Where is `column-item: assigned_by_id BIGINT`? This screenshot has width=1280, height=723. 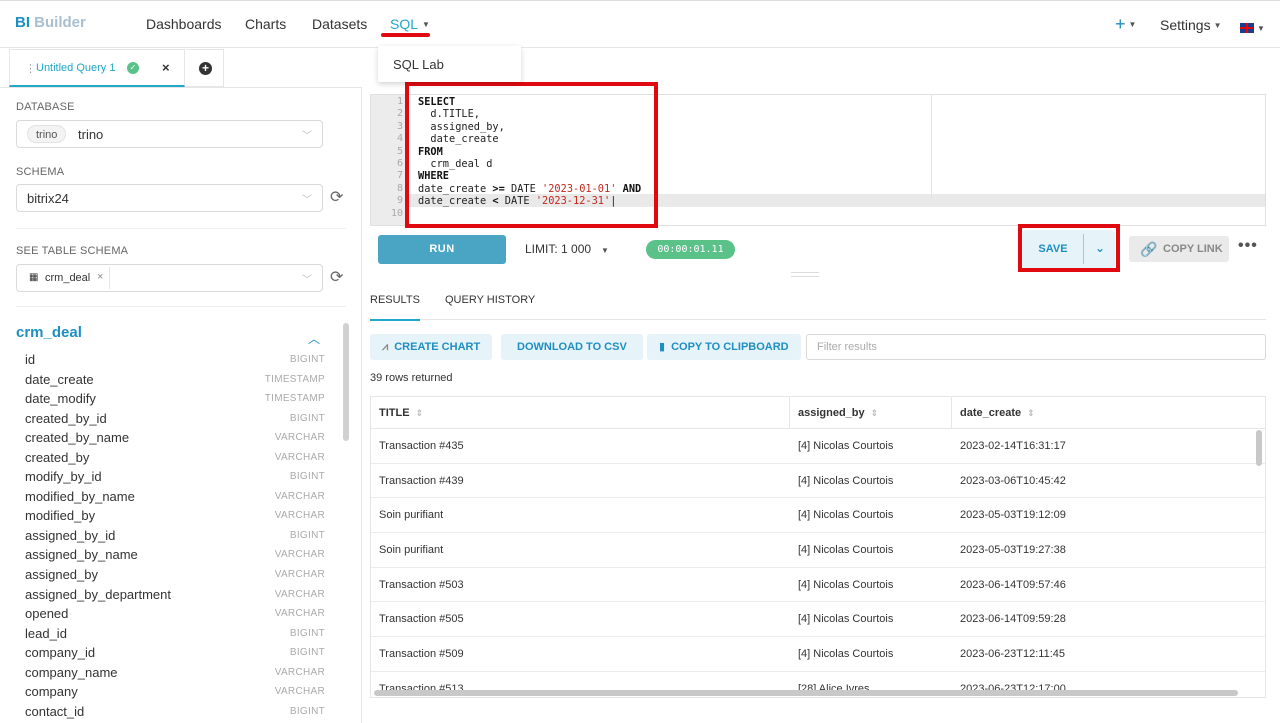
column-item: assigned_by_id BIGINT is located at coordinates (175, 536).